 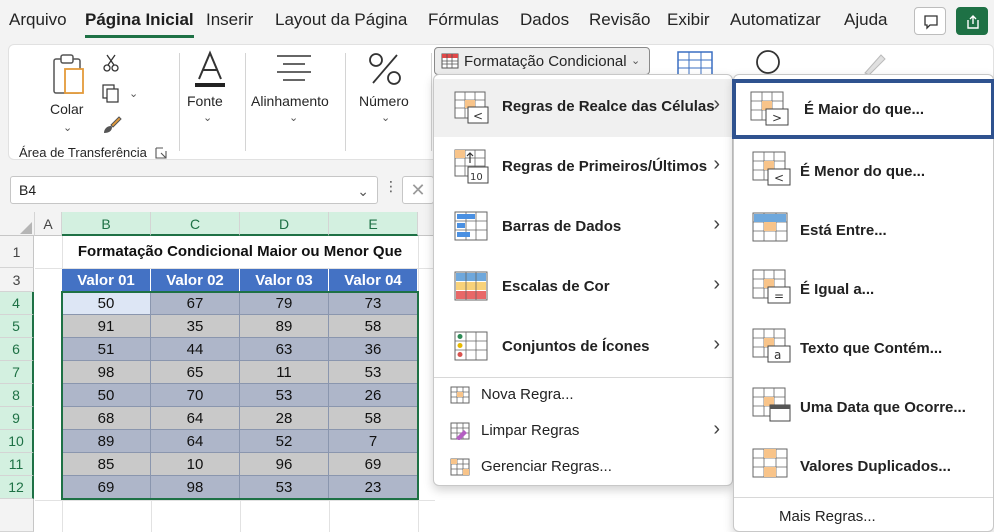 What do you see at coordinates (768, 62) in the screenshot?
I see `search-icon` at bounding box center [768, 62].